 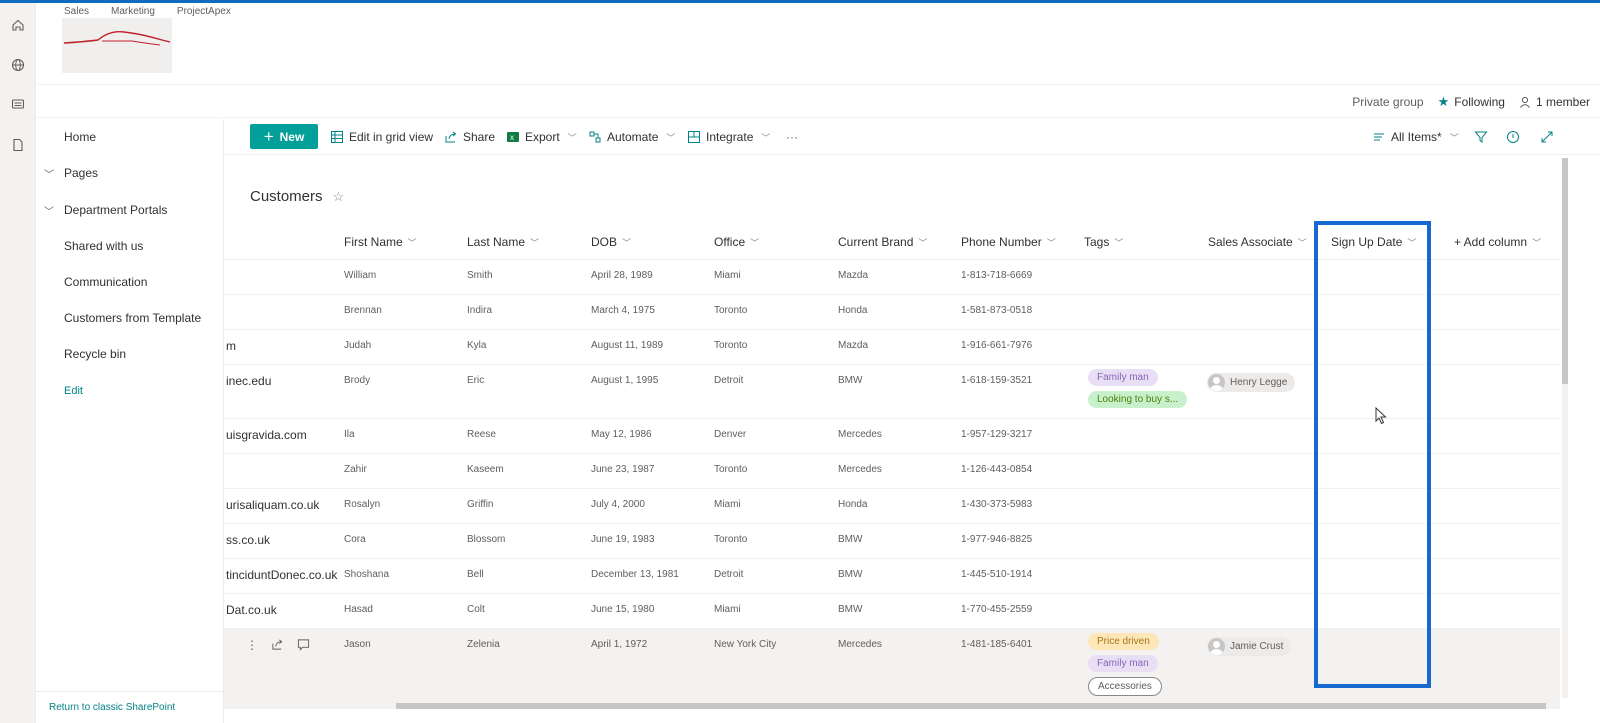 I want to click on integrate-button: Integrate ﹀, so click(x=728, y=137).